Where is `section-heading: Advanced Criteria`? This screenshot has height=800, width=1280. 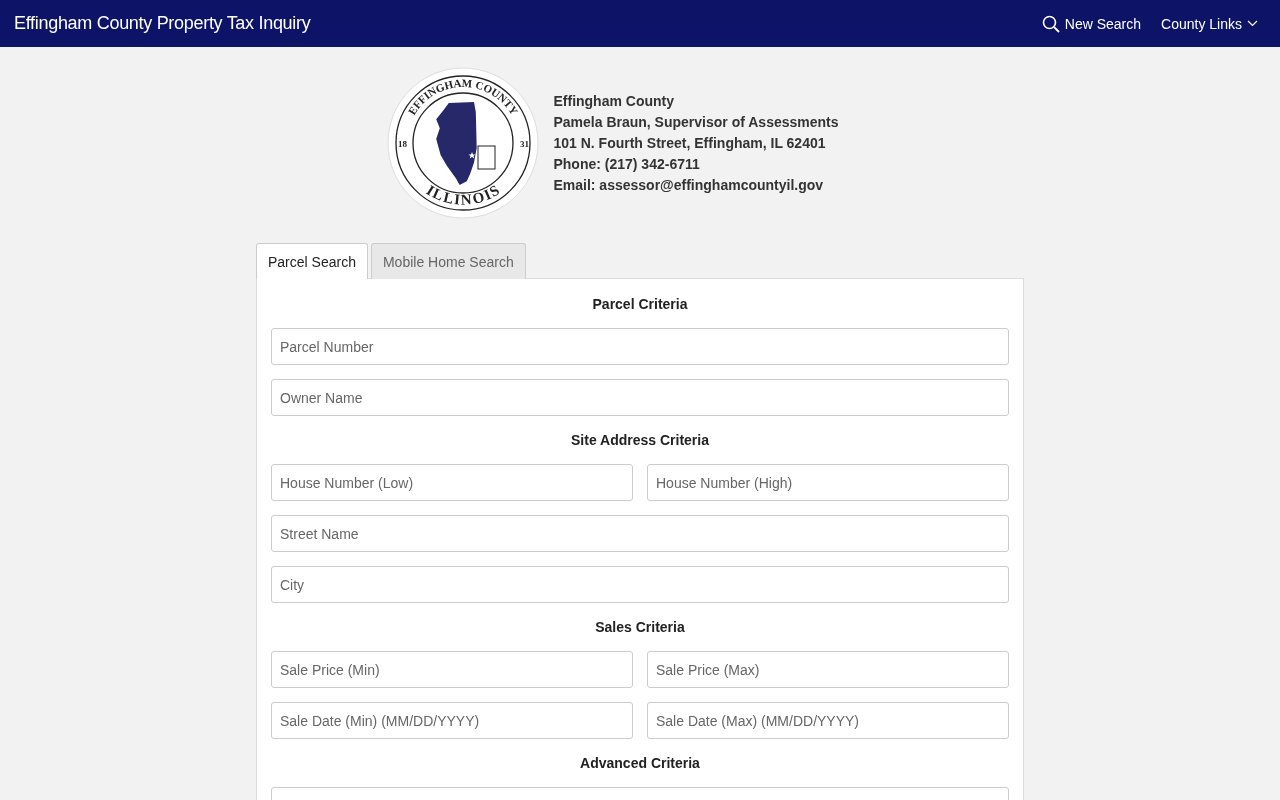
section-heading: Advanced Criteria is located at coordinates (640, 763).